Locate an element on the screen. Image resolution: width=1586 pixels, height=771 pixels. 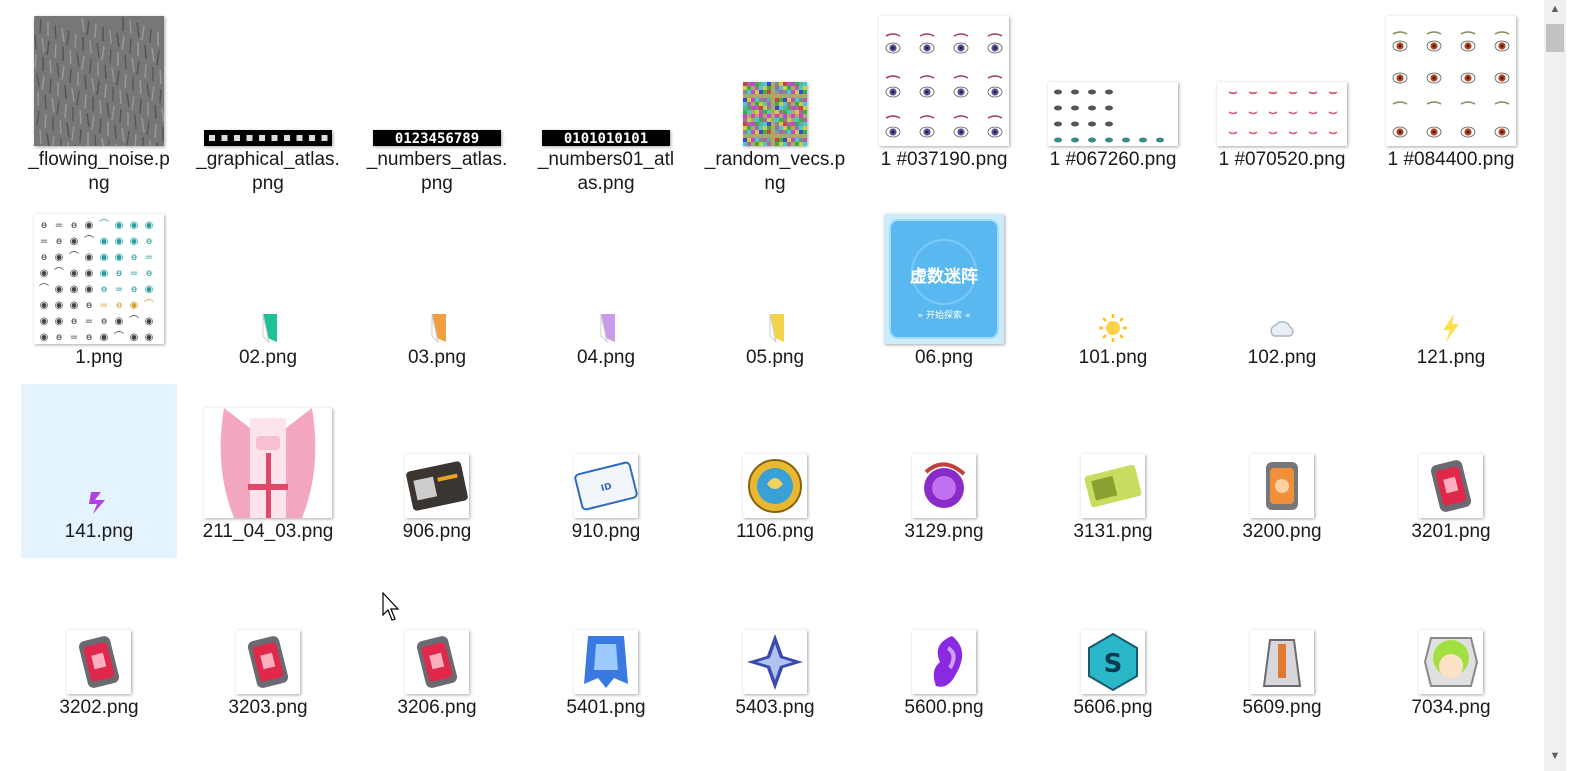
file-name-label: 5606.png is located at coordinates (1113, 707).